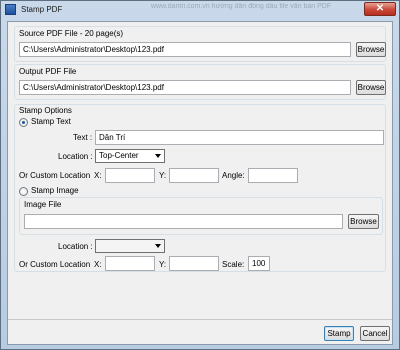 The width and height of the screenshot is (400, 350). Describe the element at coordinates (75, 156) in the screenshot. I see `text-location-label: Location :` at that location.